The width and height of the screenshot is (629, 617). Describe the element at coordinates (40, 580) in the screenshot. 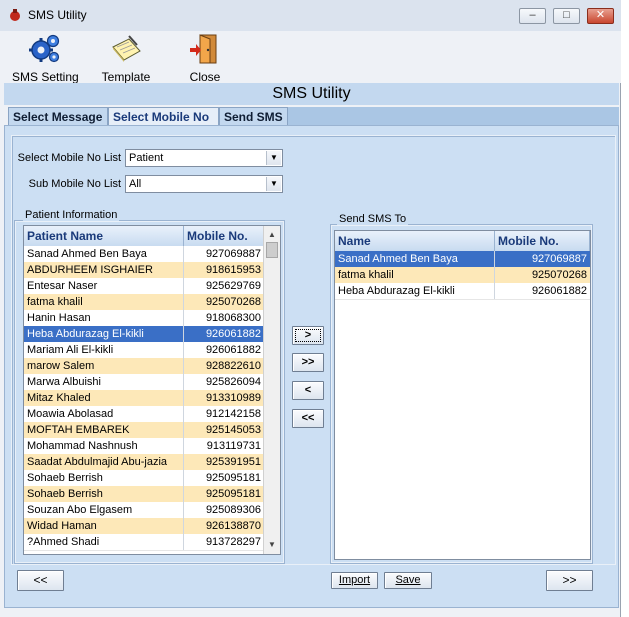

I see `back-button: <<` at that location.